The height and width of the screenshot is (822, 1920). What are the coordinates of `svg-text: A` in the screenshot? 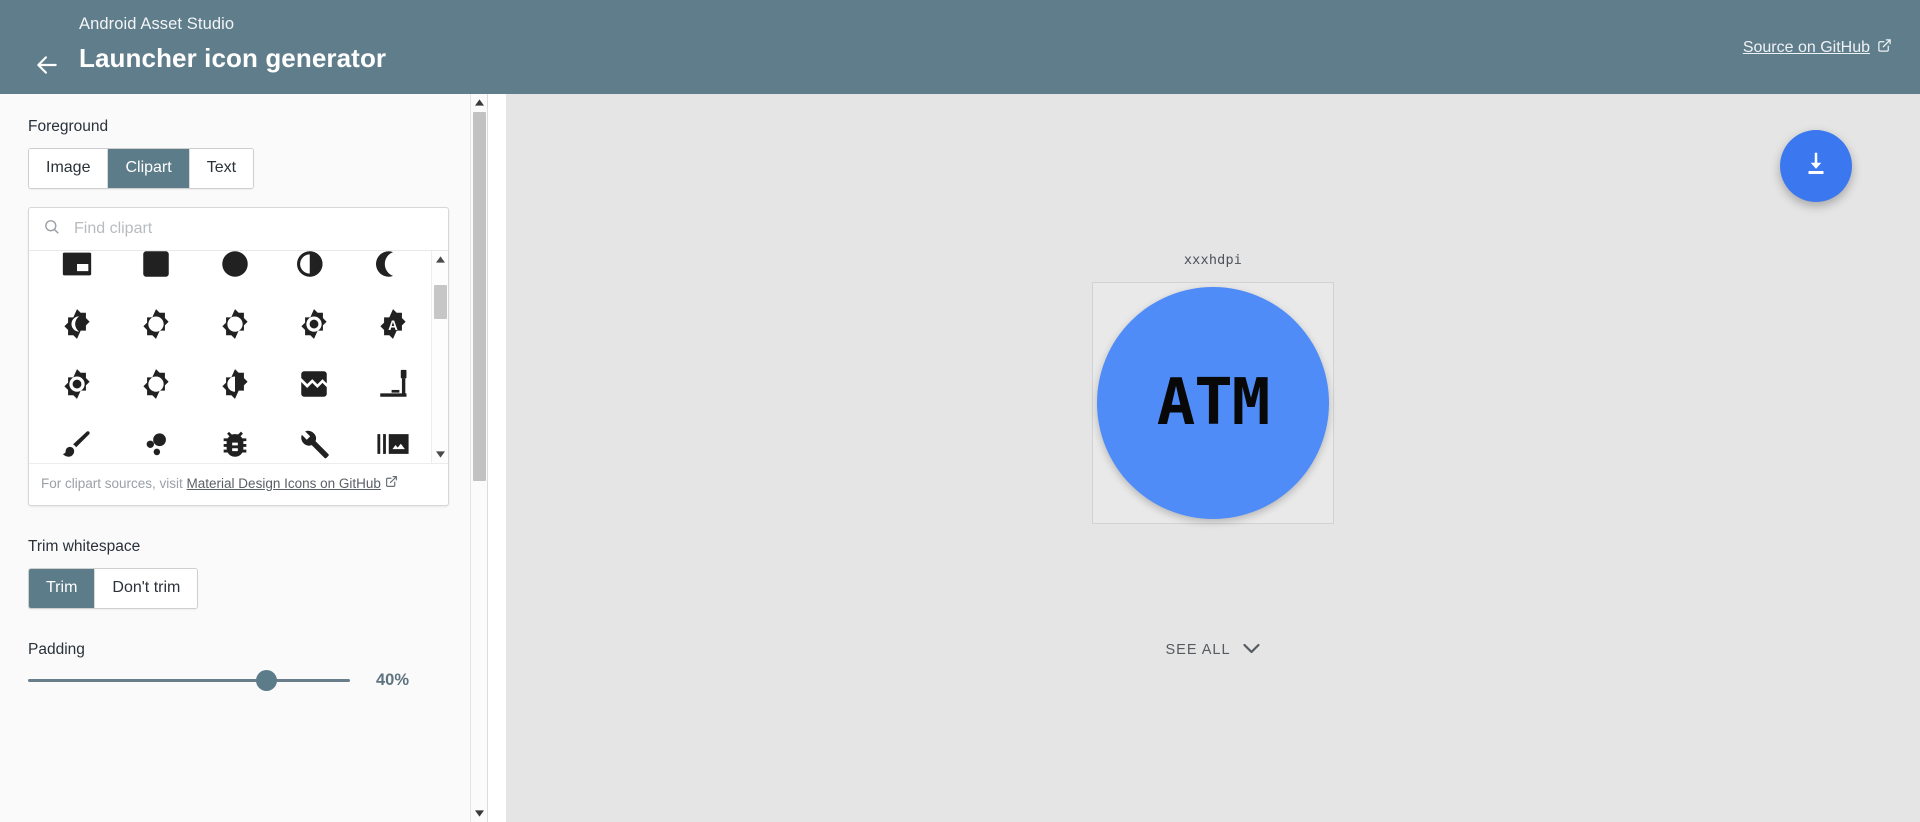 It's located at (394, 325).